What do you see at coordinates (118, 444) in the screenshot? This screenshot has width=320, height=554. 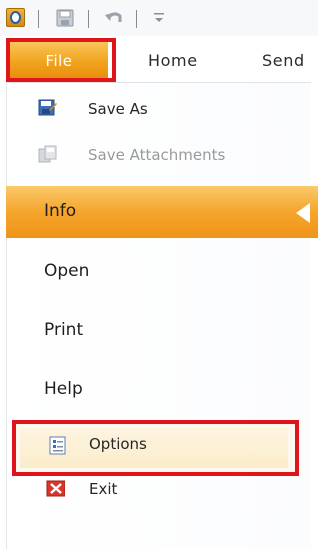 I see `options-label: Options` at bounding box center [118, 444].